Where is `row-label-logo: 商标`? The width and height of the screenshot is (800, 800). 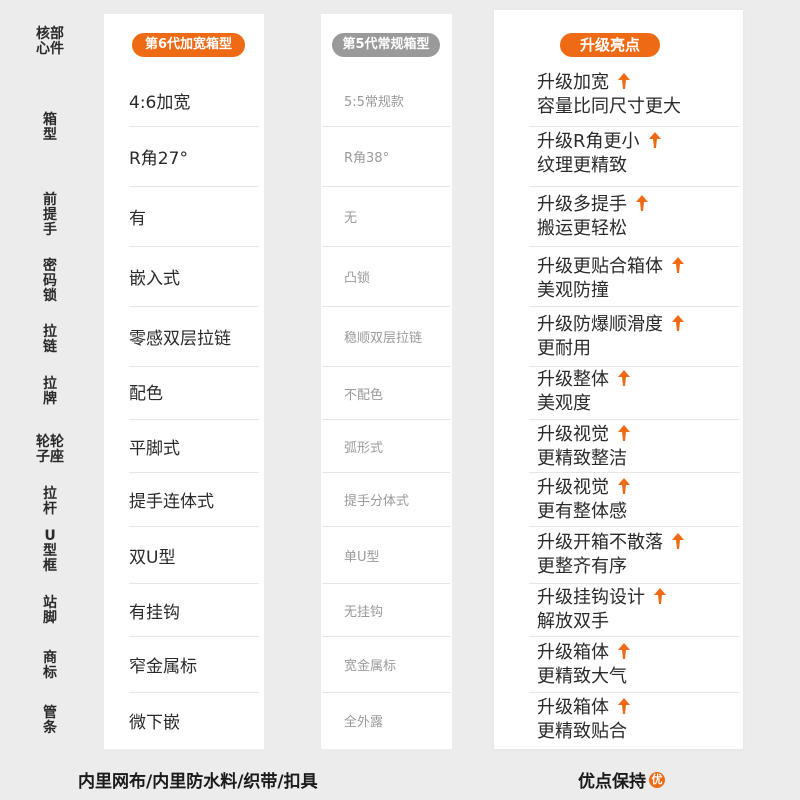 row-label-logo: 商标 is located at coordinates (50, 665).